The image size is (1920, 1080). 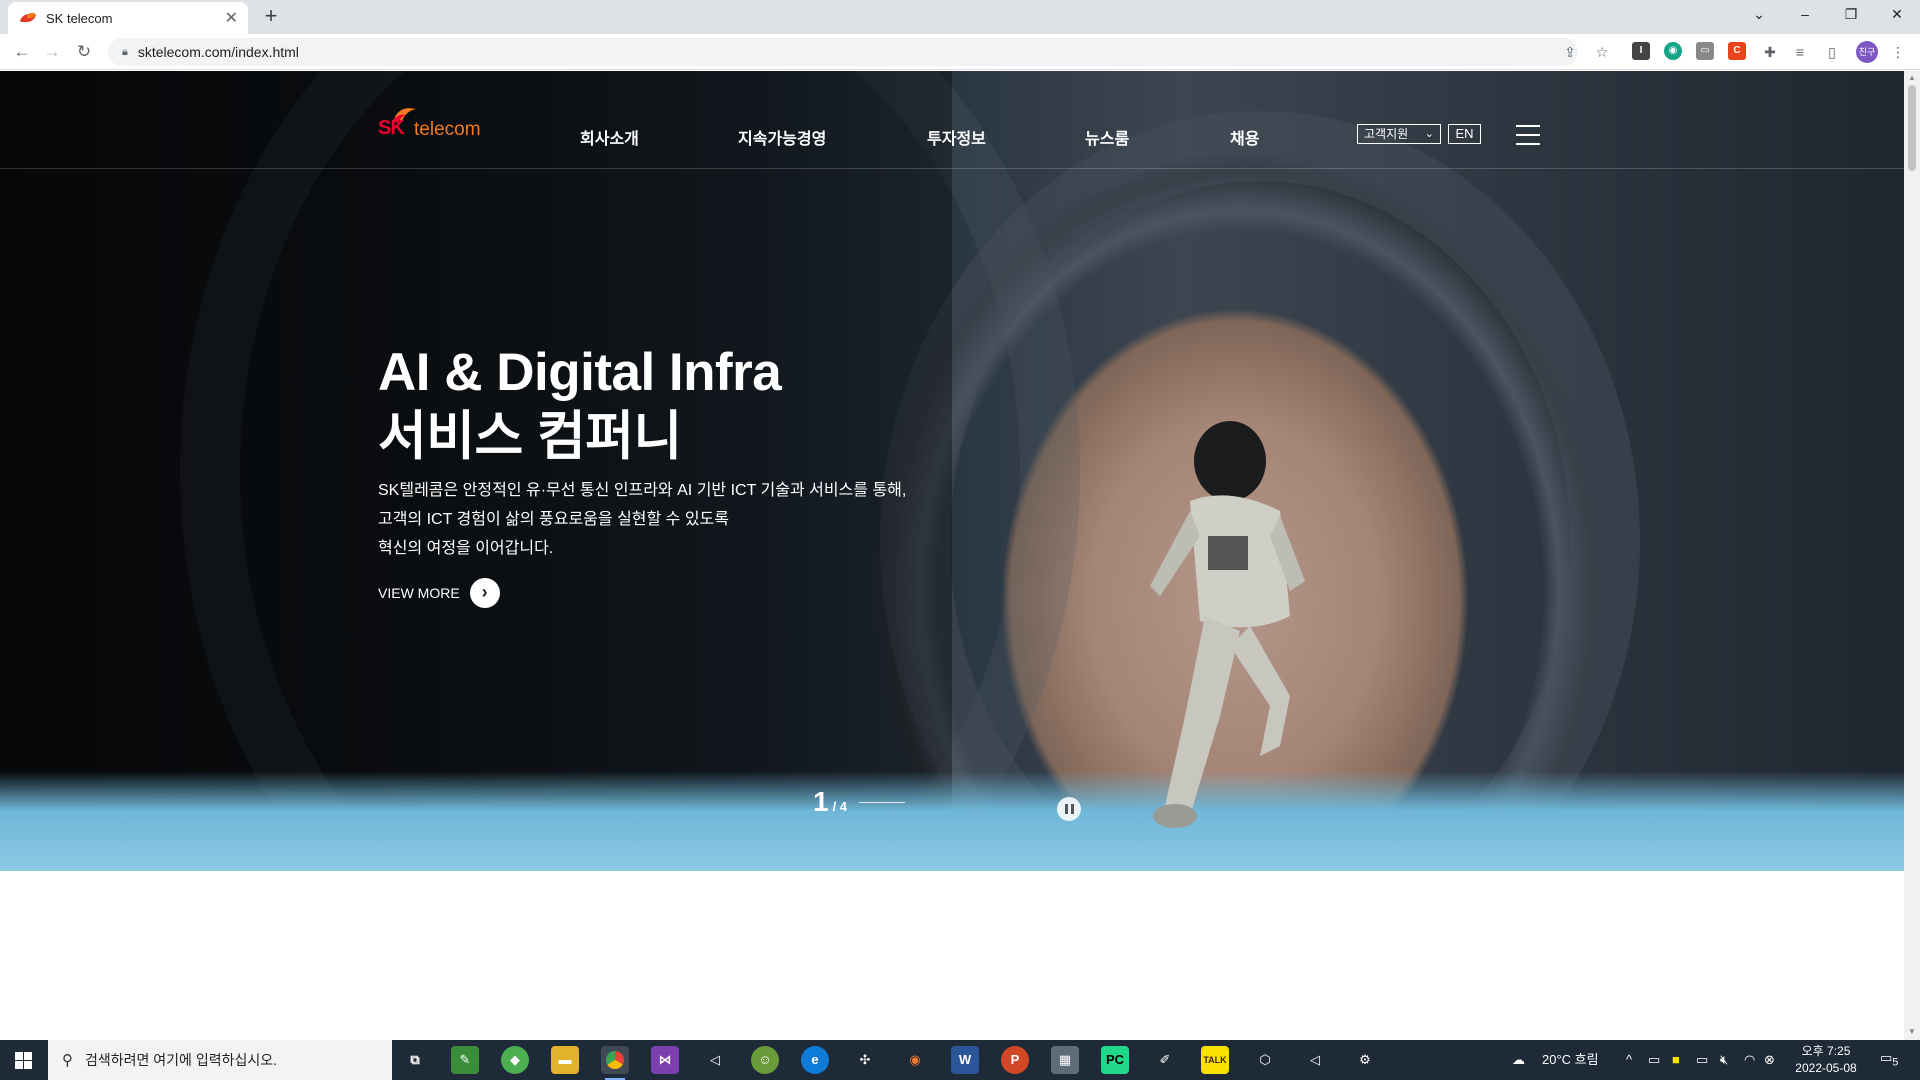 What do you see at coordinates (1069, 809) in the screenshot?
I see `pause-icon` at bounding box center [1069, 809].